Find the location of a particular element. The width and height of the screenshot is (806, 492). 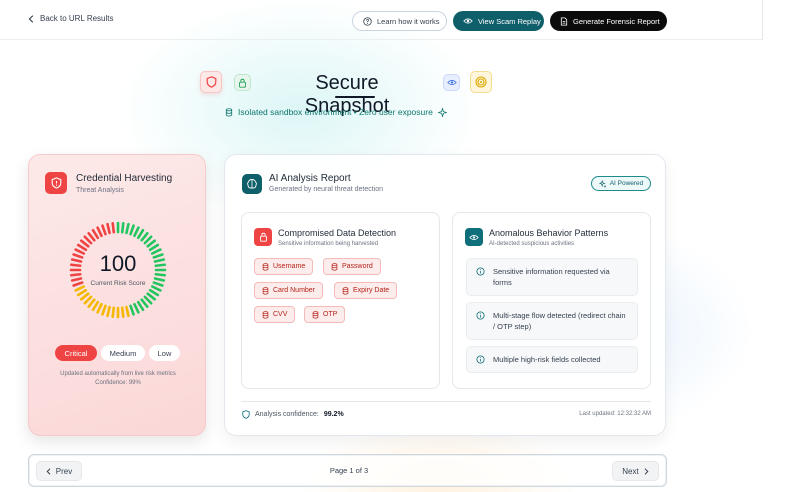

analysis-title: AI Analysis Report is located at coordinates (310, 178).